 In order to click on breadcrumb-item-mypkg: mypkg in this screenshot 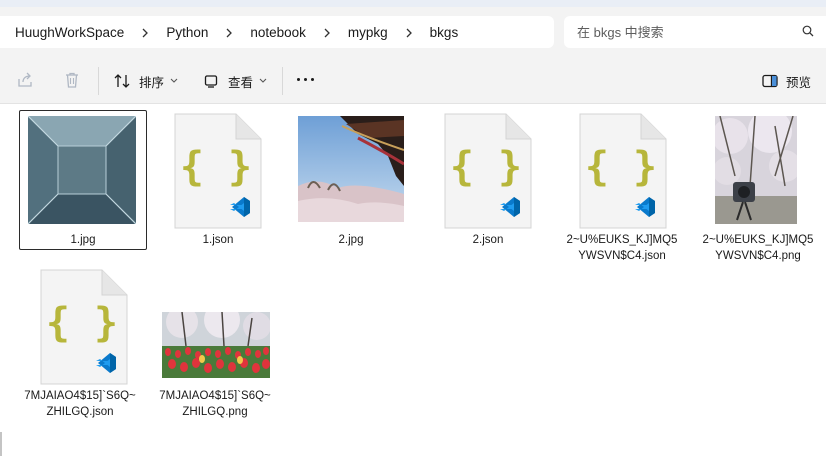, I will do `click(368, 32)`.